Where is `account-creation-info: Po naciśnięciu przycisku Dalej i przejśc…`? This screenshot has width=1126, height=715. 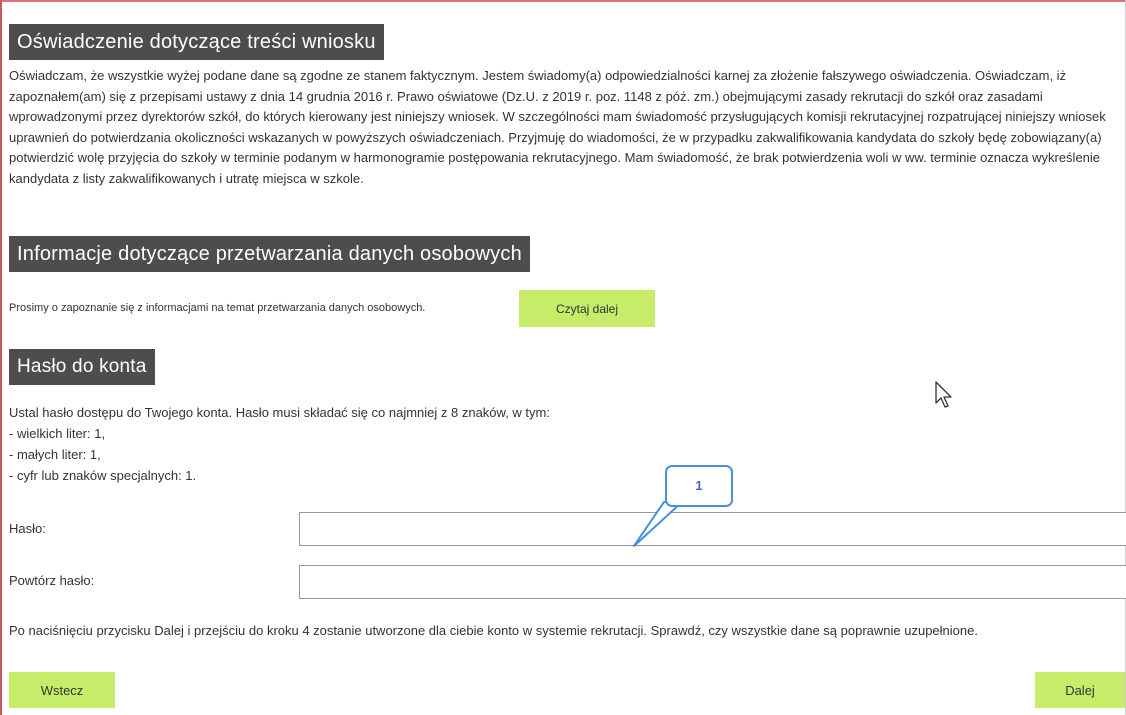
account-creation-info: Po naciśnięciu przycisku Dalej i przejśc… is located at coordinates (493, 630).